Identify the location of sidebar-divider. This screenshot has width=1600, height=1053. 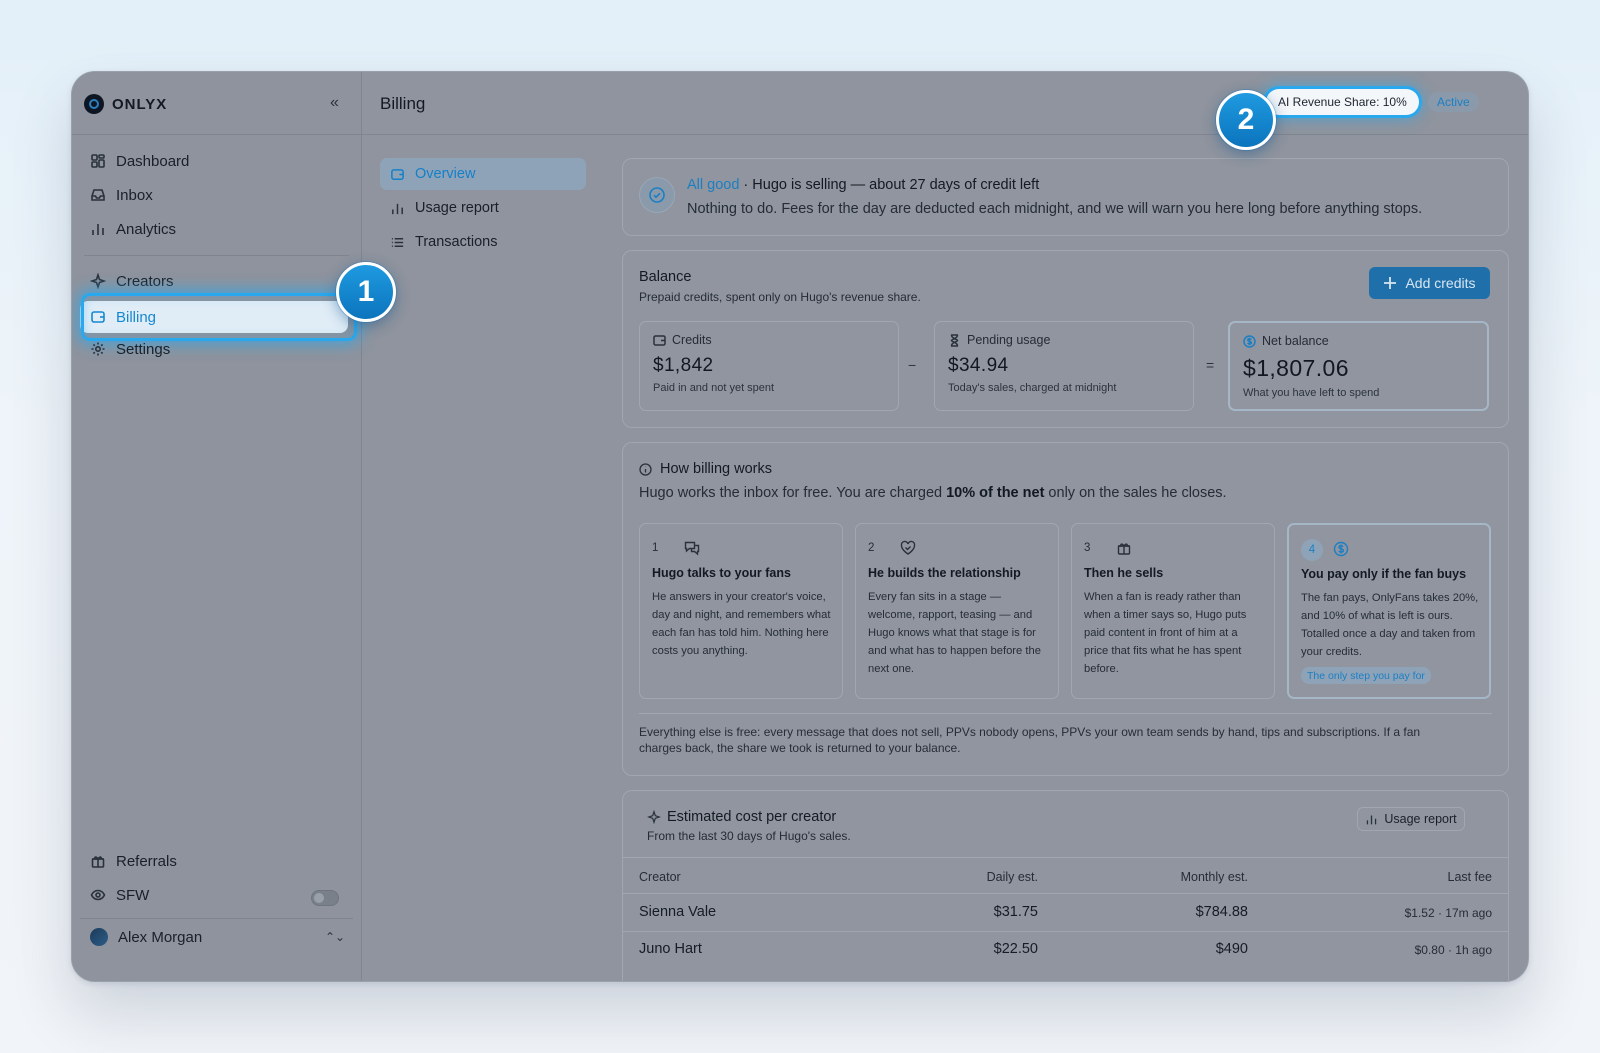
(216, 918).